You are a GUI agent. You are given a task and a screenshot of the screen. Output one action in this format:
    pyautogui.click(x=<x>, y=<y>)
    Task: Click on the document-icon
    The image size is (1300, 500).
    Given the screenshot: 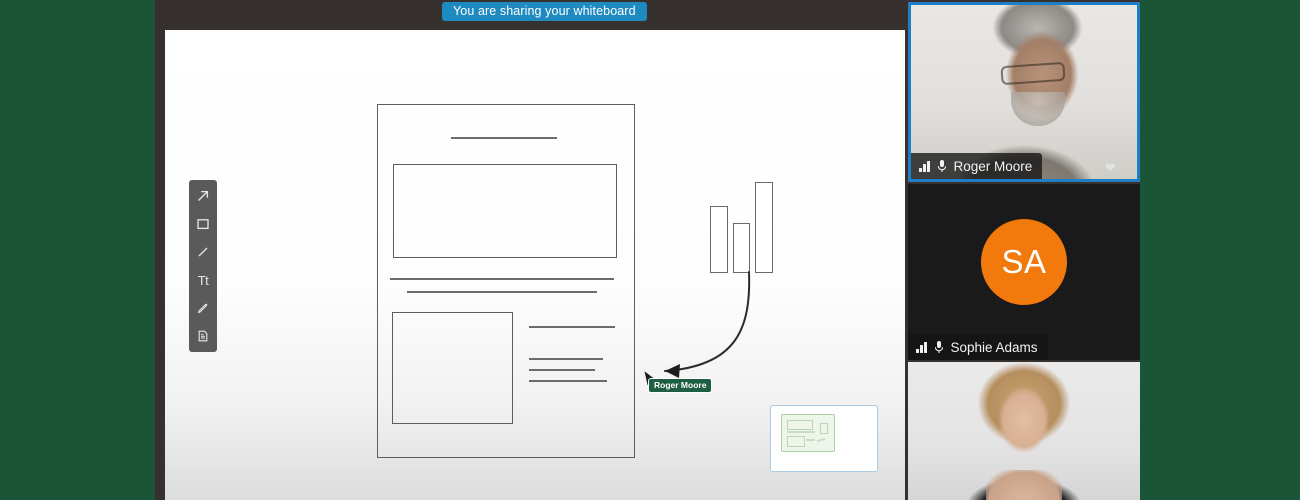 What is the action you would take?
    pyautogui.click(x=203, y=336)
    